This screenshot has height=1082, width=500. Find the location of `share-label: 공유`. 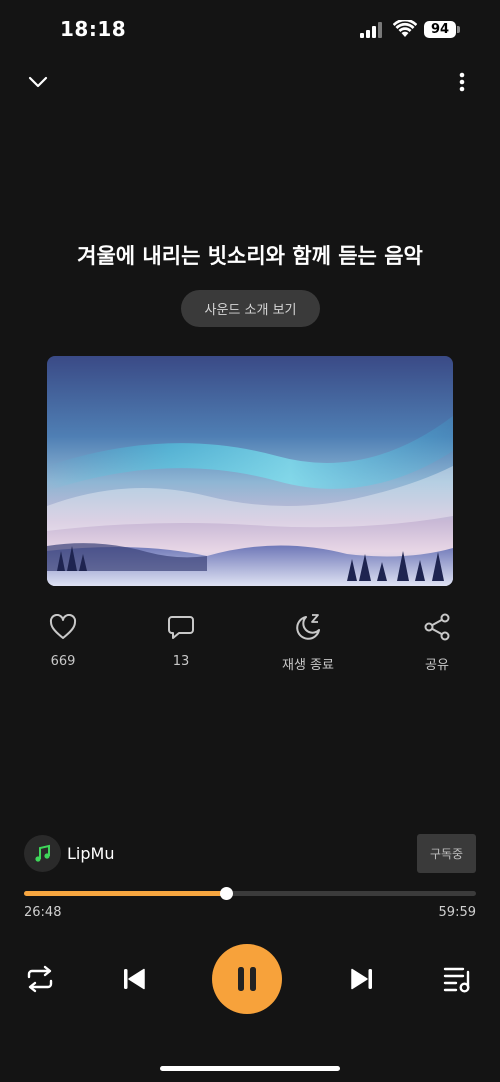

share-label: 공유 is located at coordinates (437, 665).